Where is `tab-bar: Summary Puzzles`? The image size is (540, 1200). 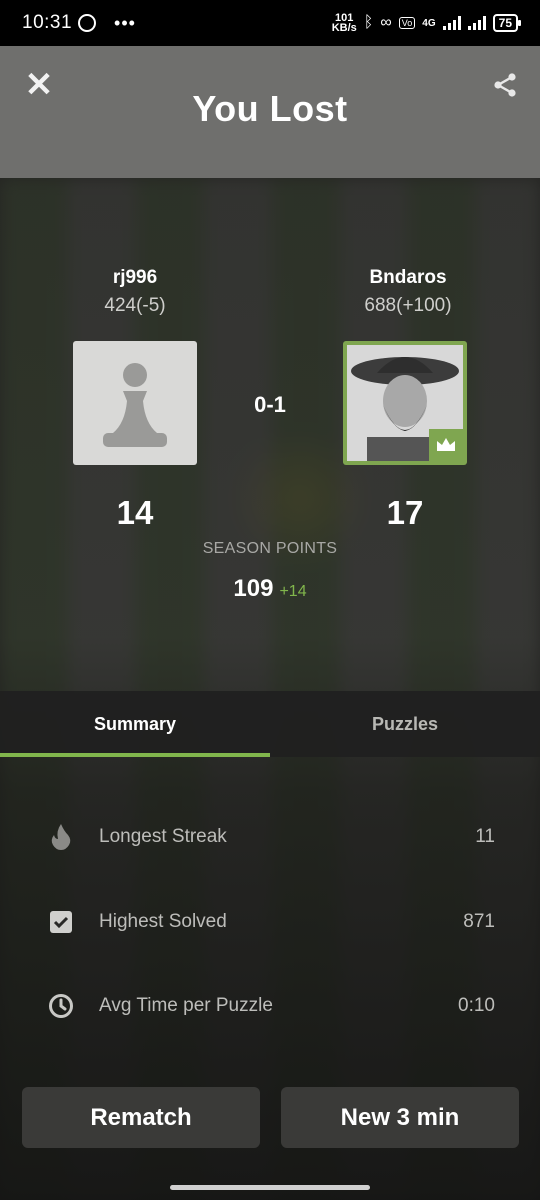
tab-bar: Summary Puzzles is located at coordinates (270, 724).